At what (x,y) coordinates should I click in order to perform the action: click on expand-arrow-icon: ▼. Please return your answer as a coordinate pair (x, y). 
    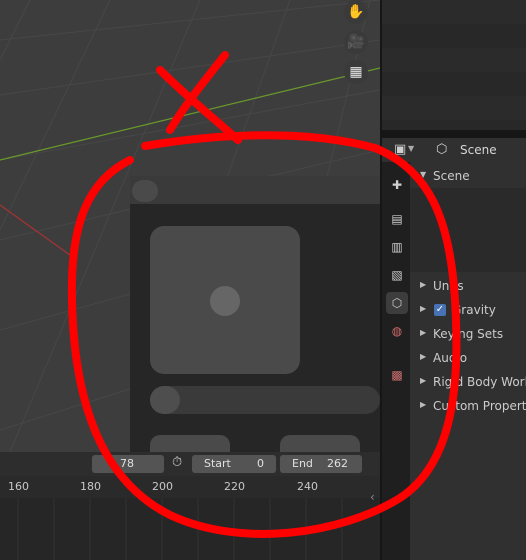
    Looking at the image, I should click on (423, 174).